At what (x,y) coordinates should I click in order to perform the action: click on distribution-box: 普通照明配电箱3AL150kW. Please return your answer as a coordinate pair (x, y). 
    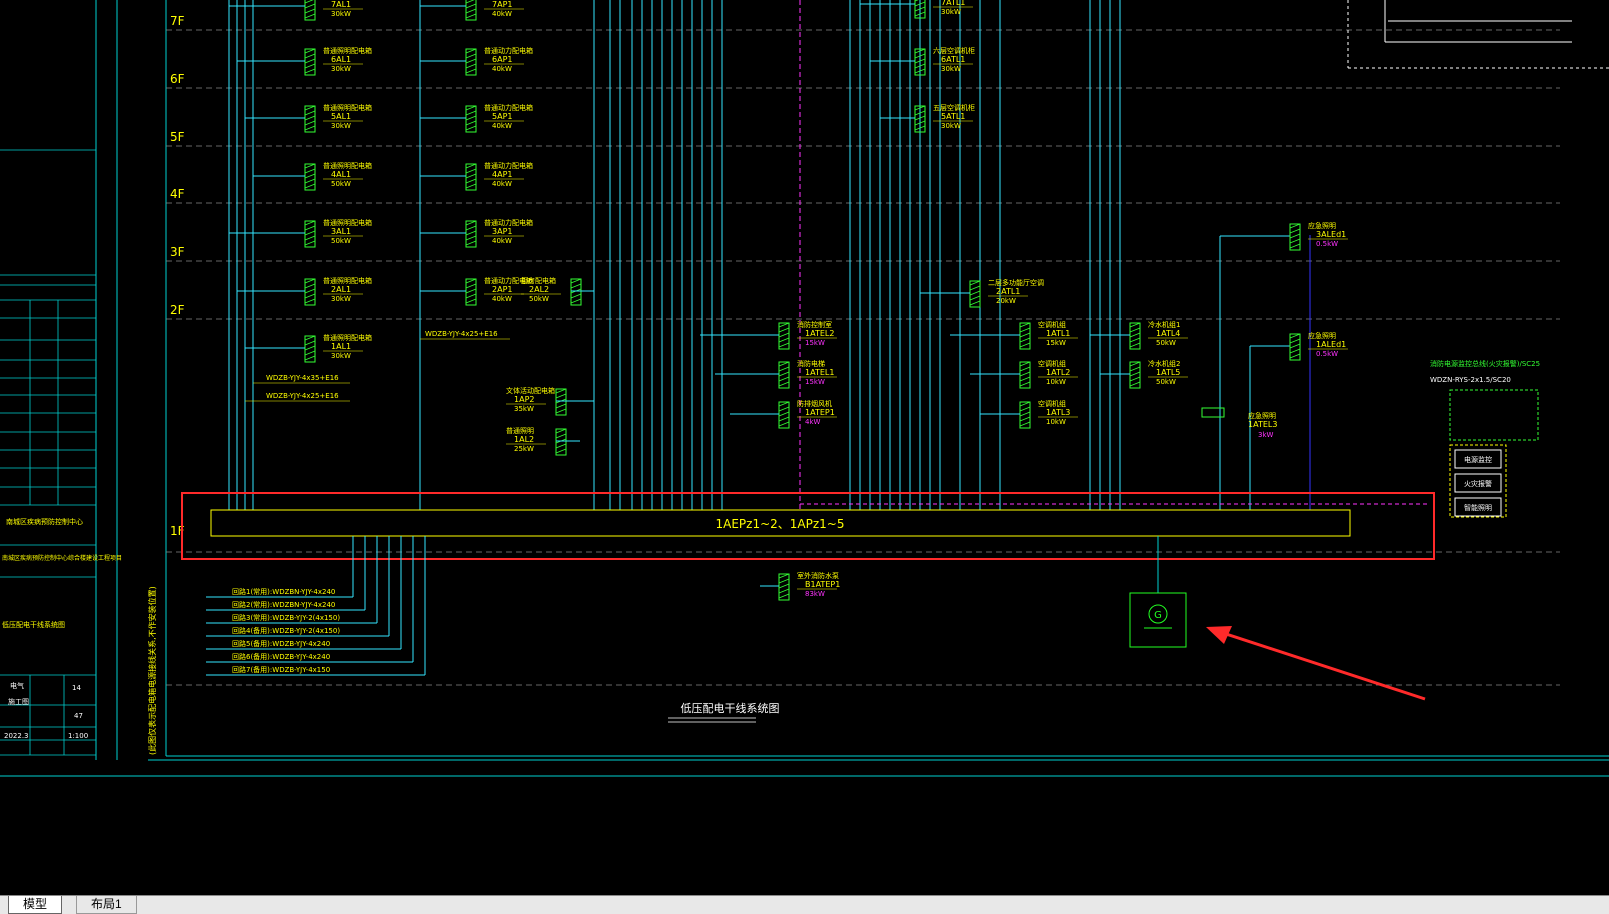
    Looking at the image, I should click on (300, 233).